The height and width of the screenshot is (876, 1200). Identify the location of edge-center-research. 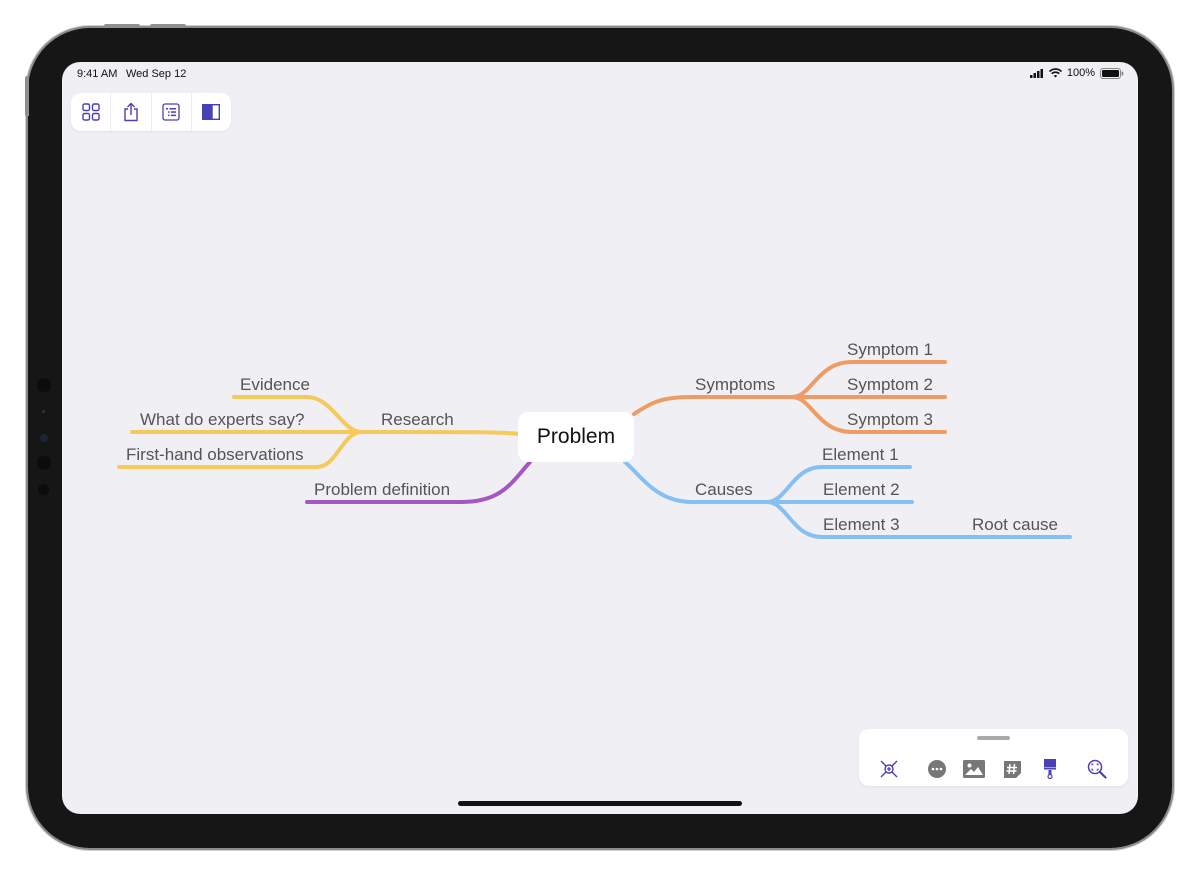
(441, 433).